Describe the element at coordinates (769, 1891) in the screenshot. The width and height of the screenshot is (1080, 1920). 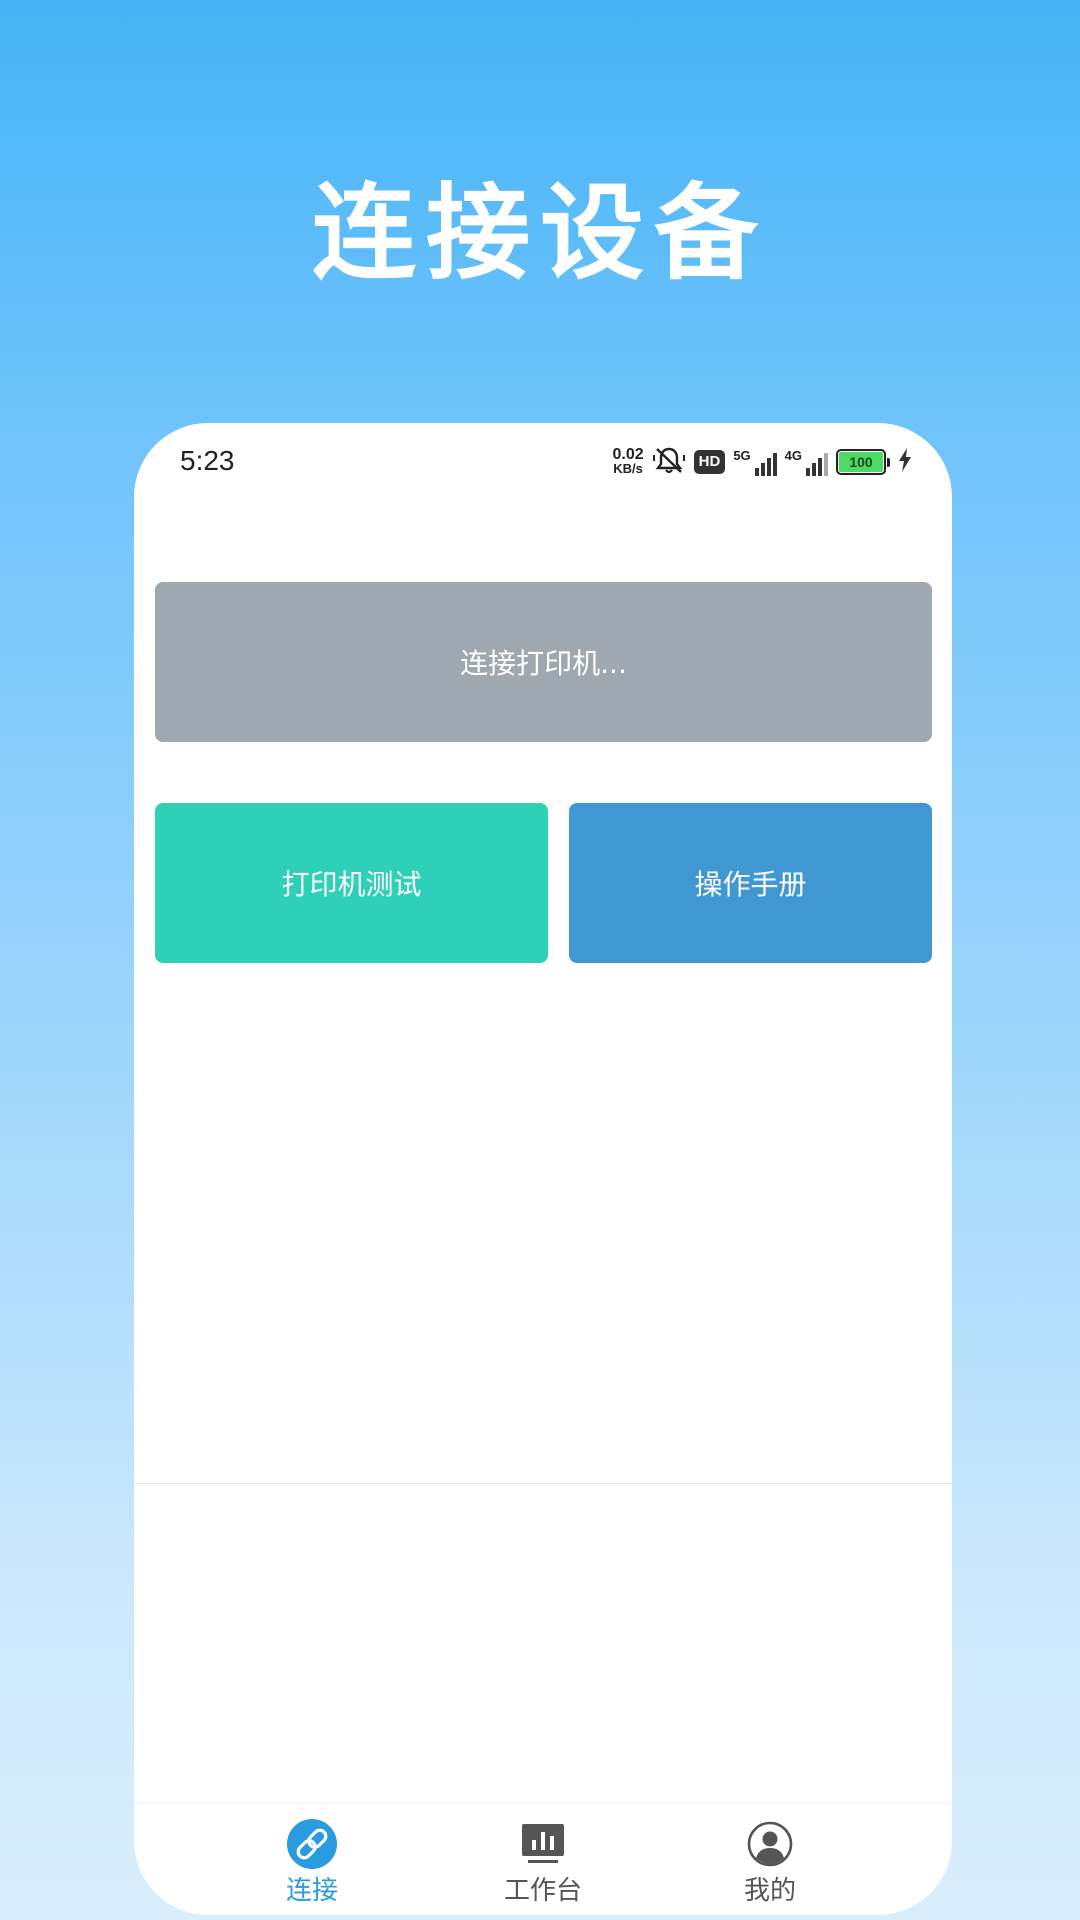
I see `tab-profile-label: 我的` at that location.